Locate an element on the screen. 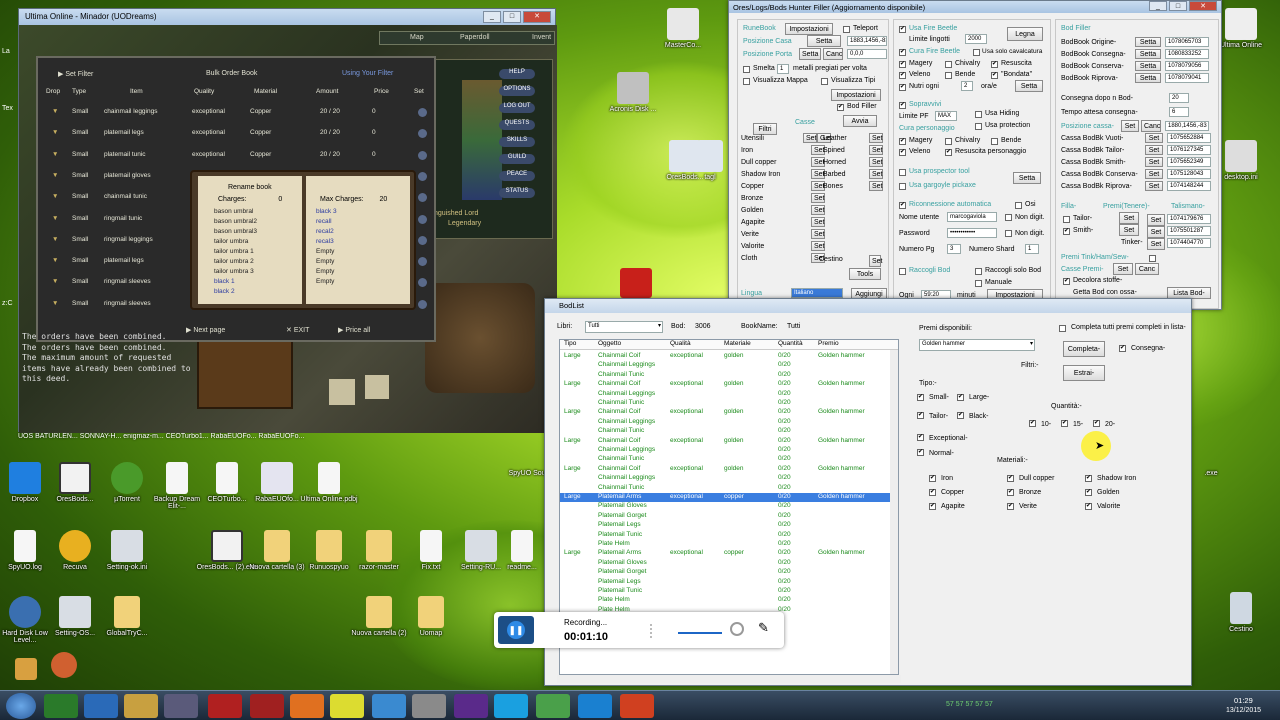 The width and height of the screenshot is (1280, 720). tailor-tal-set-button: Set is located at coordinates (1156, 220).